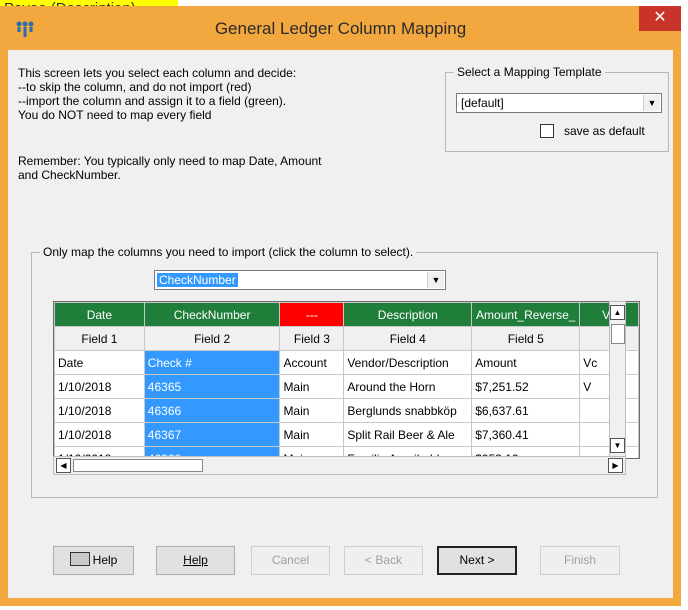  Describe the element at coordinates (300, 280) in the screenshot. I see `field-select: CheckNumber ▼` at that location.